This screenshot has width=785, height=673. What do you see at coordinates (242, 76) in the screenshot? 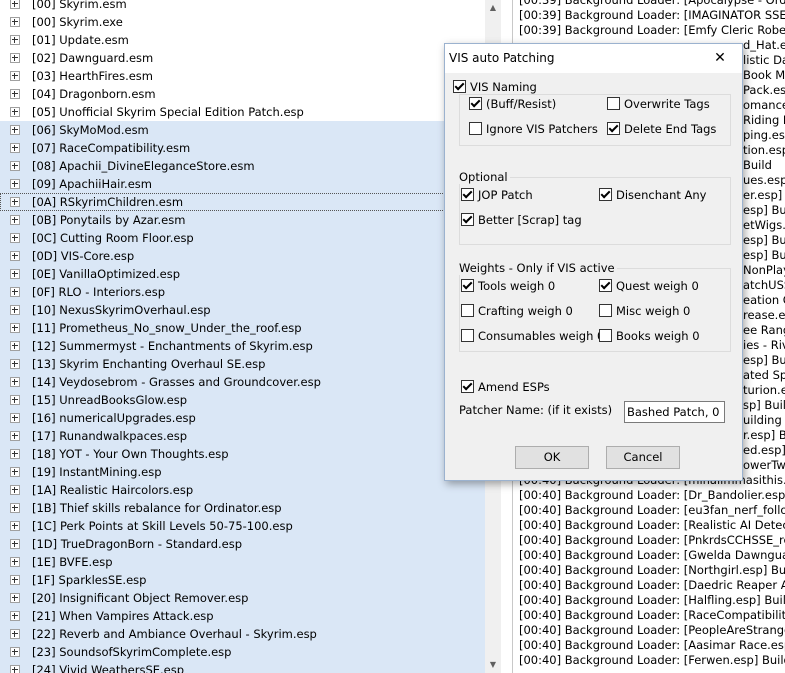
I see `plugin-row: [03] HearthFires.esm` at bounding box center [242, 76].